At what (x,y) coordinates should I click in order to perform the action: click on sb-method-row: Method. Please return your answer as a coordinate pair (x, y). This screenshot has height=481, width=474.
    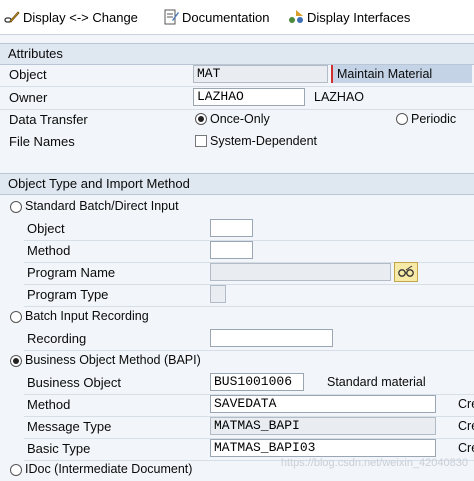
    Looking at the image, I should click on (249, 251).